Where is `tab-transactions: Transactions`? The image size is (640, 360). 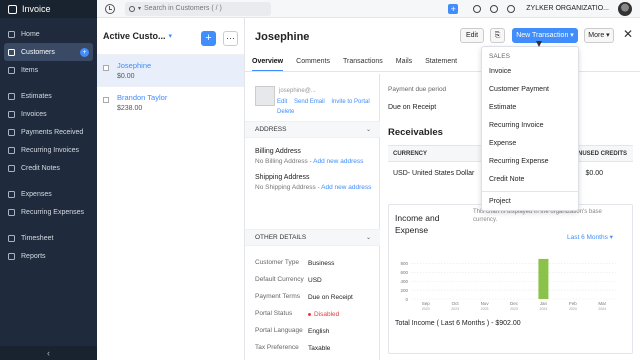 tab-transactions: Transactions is located at coordinates (363, 64).